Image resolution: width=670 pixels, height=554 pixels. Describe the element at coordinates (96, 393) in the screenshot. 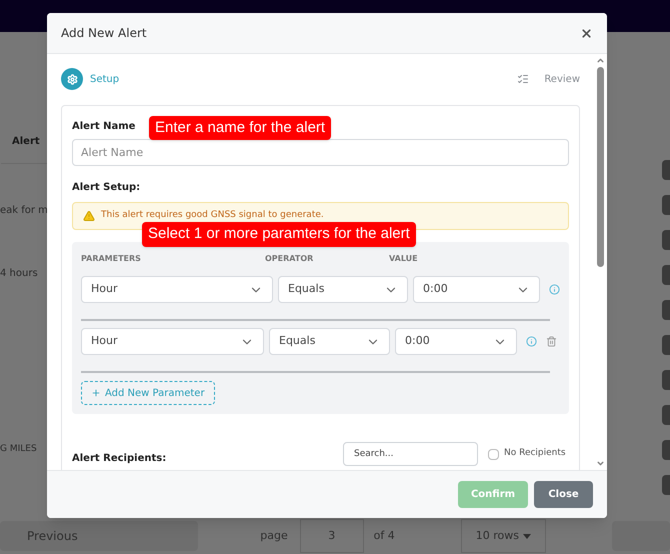

I see `plus-icon` at that location.